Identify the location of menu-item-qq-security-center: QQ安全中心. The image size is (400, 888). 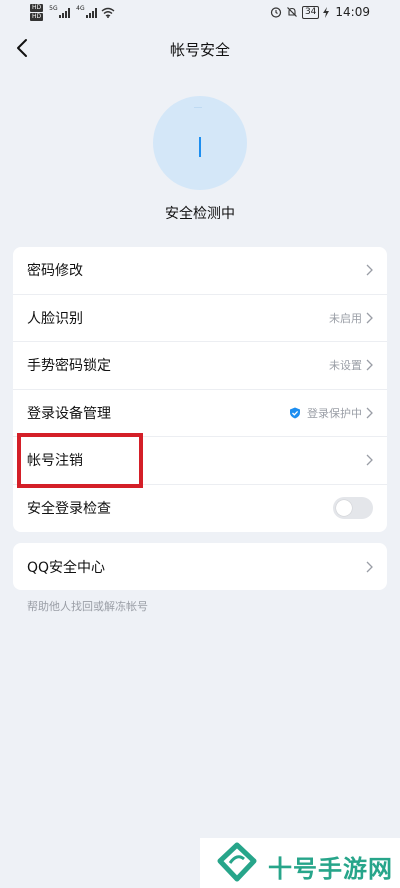
(200, 566).